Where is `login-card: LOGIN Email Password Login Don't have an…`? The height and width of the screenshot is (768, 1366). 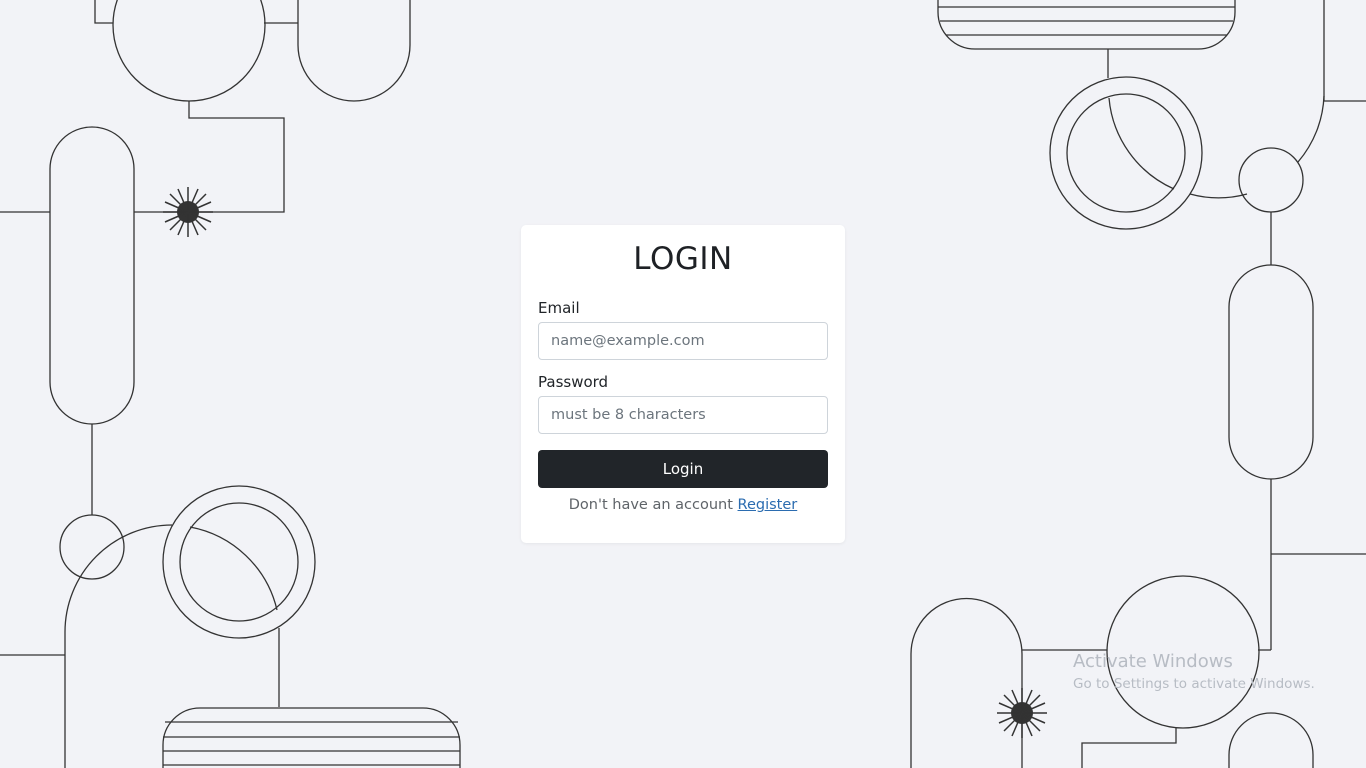
login-card: LOGIN Email Password Login Don't have an… is located at coordinates (683, 384).